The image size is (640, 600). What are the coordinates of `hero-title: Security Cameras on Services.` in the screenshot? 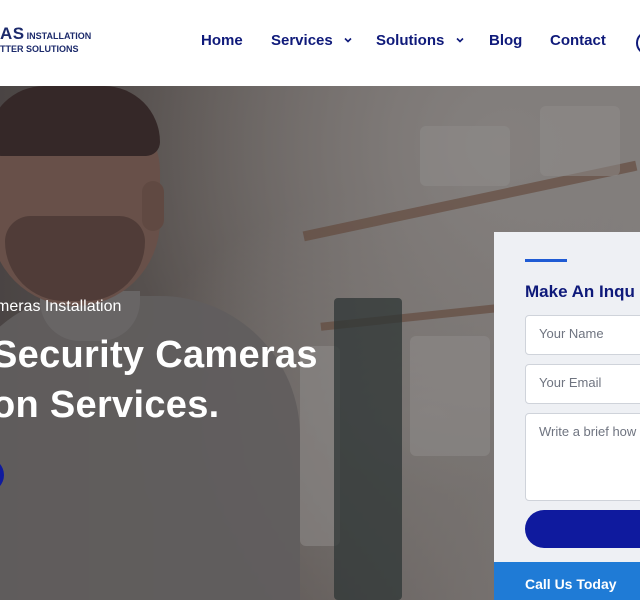 It's located at (159, 380).